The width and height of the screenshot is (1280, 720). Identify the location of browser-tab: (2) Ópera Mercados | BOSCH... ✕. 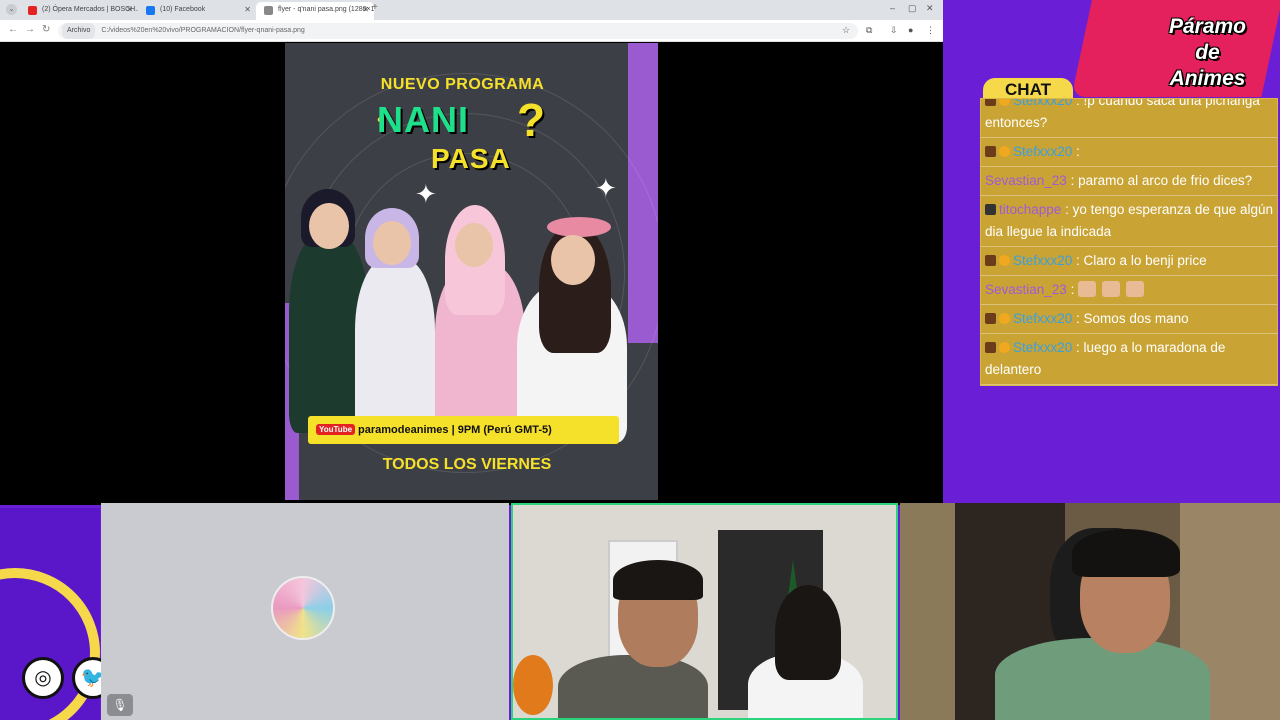
(79, 11).